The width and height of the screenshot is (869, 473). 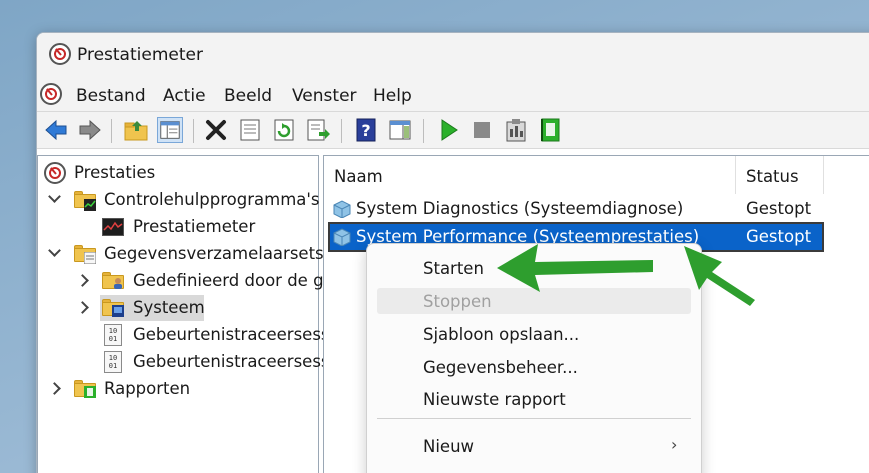 What do you see at coordinates (214, 253) in the screenshot?
I see `tree-item-label: Gegevensverzamelaarsets` at bounding box center [214, 253].